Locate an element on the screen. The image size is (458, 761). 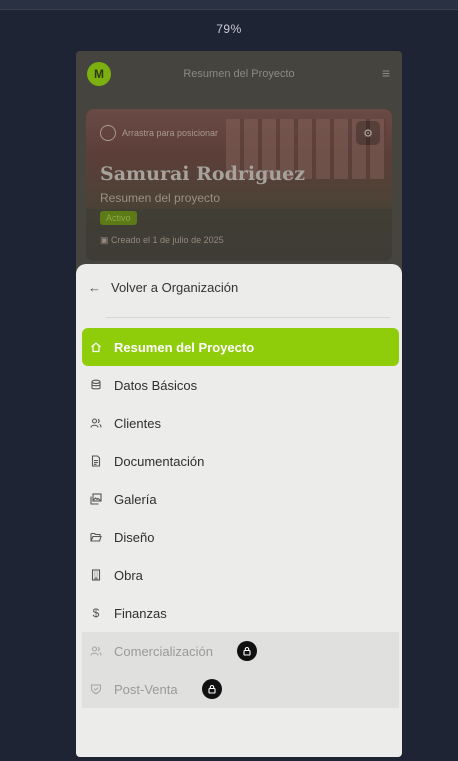
folder-open-icon is located at coordinates (96, 537).